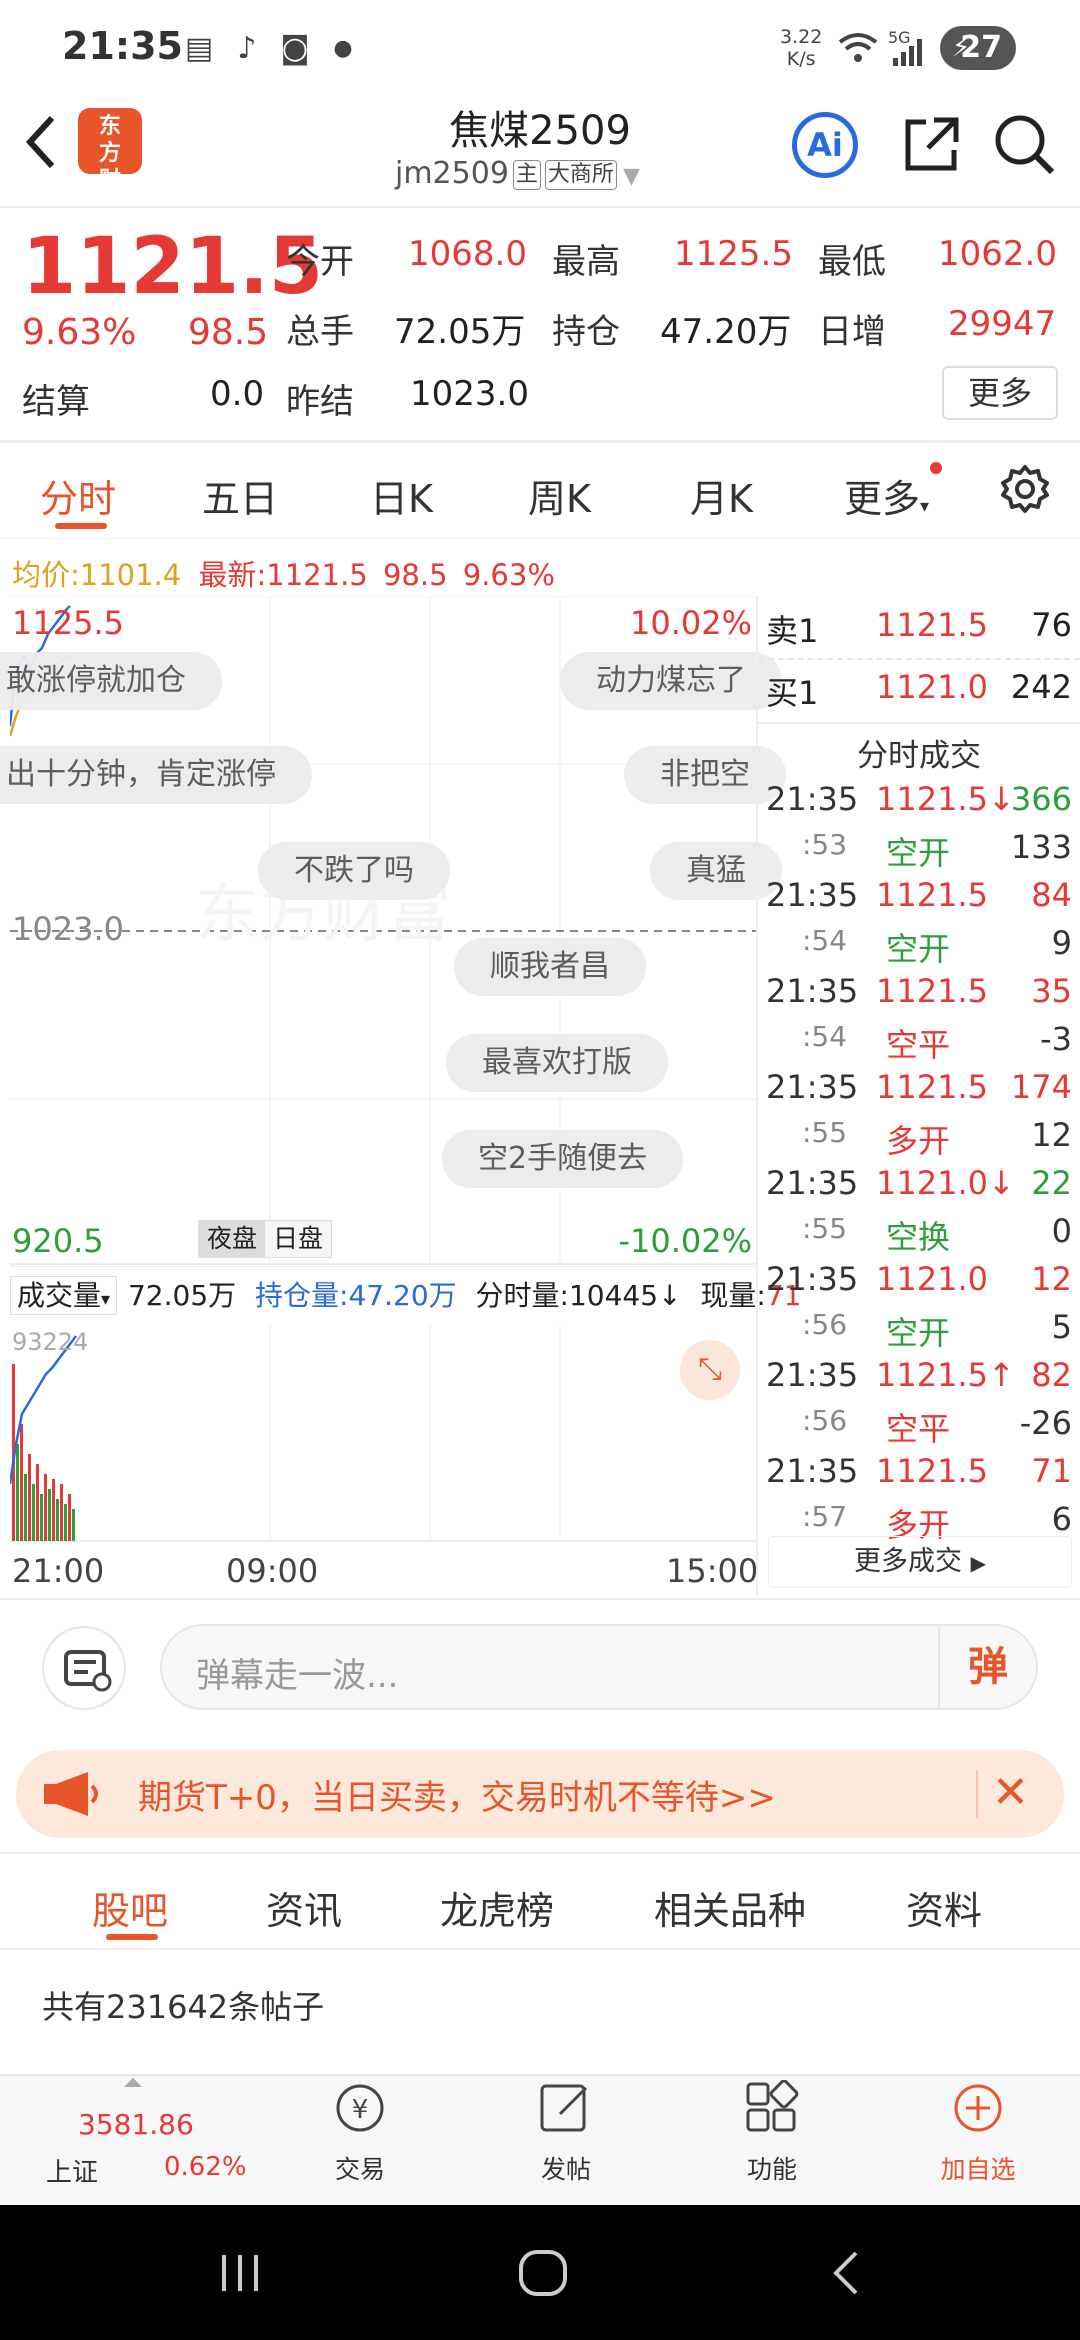 The height and width of the screenshot is (2340, 1080). What do you see at coordinates (360, 2133) in the screenshot?
I see `nav-trade: ¥ 交易` at bounding box center [360, 2133].